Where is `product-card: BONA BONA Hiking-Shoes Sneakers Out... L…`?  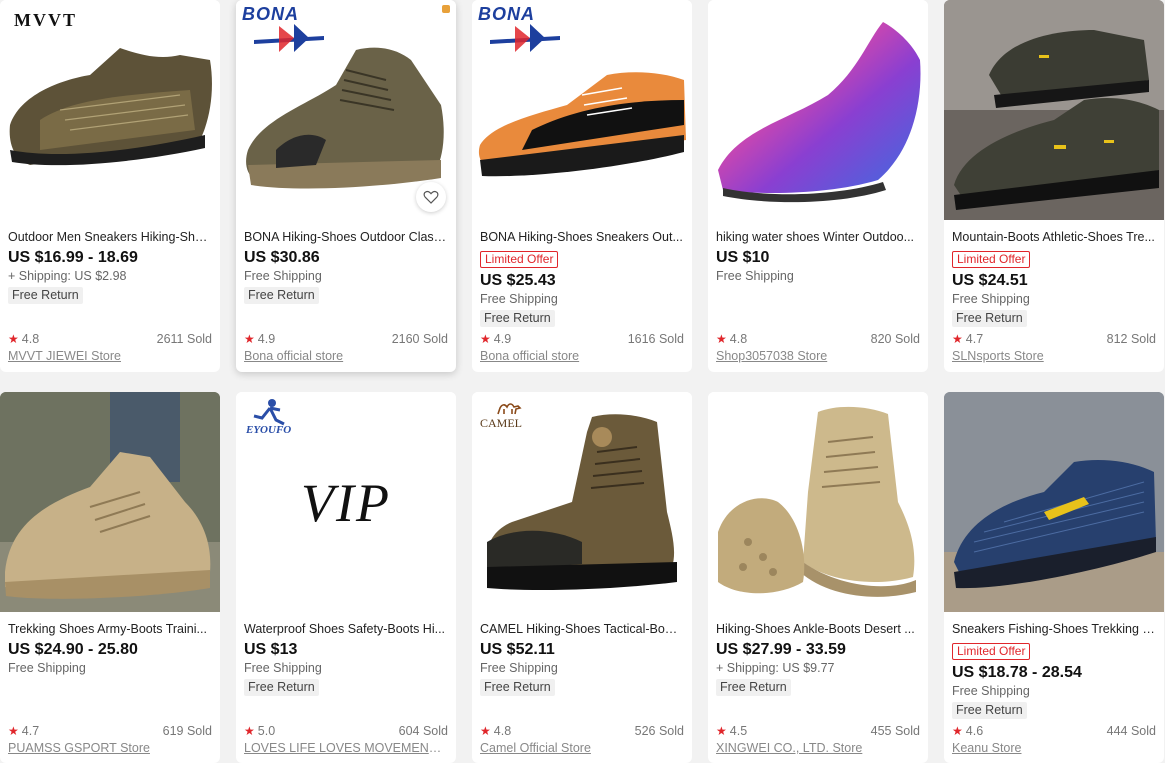 product-card: BONA BONA Hiking-Shoes Sneakers Out... L… is located at coordinates (582, 186).